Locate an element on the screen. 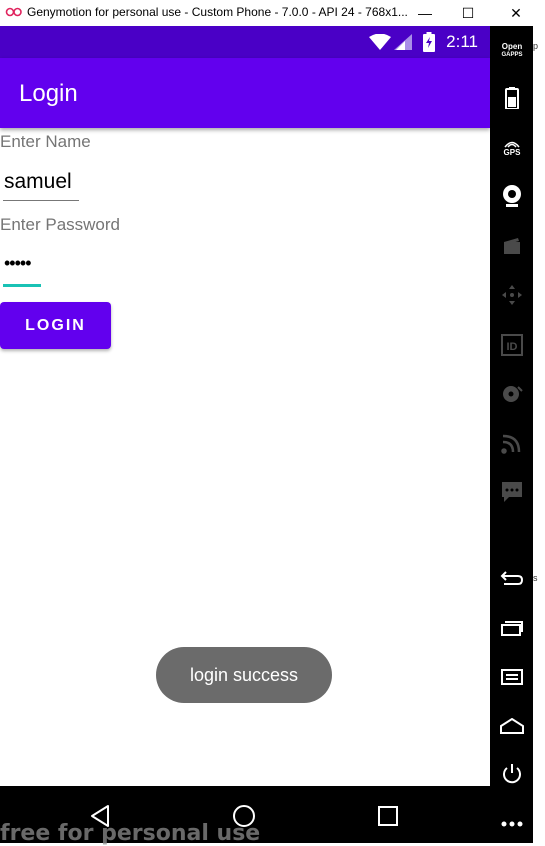 The width and height of the screenshot is (545, 846). cell-signal-icon is located at coordinates (403, 42).